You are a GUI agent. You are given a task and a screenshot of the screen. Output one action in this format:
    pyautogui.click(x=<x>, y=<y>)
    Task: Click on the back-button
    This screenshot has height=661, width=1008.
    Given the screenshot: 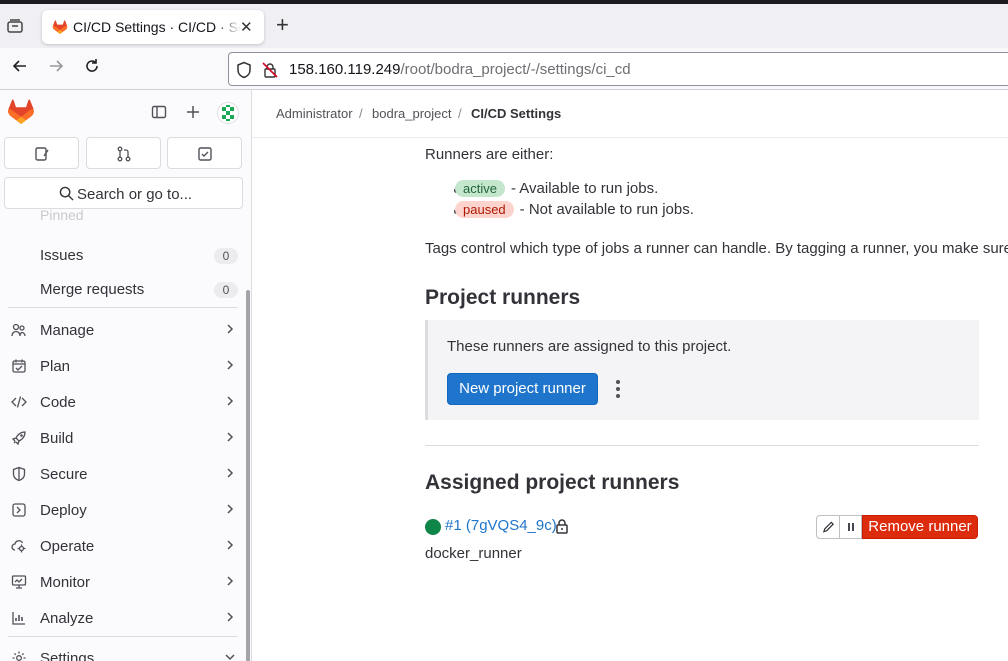 What is the action you would take?
    pyautogui.click(x=20, y=68)
    